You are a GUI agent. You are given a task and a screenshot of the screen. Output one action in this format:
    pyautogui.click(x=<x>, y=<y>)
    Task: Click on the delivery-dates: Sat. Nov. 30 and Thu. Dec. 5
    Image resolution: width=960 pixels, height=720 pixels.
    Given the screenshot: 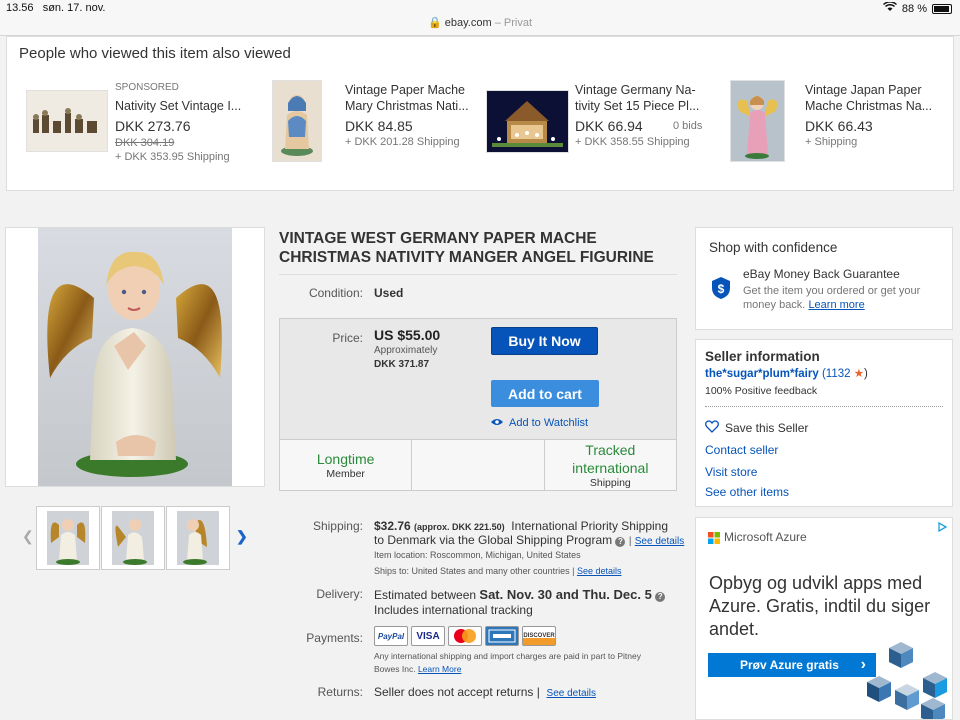 What is the action you would take?
    pyautogui.click(x=565, y=594)
    